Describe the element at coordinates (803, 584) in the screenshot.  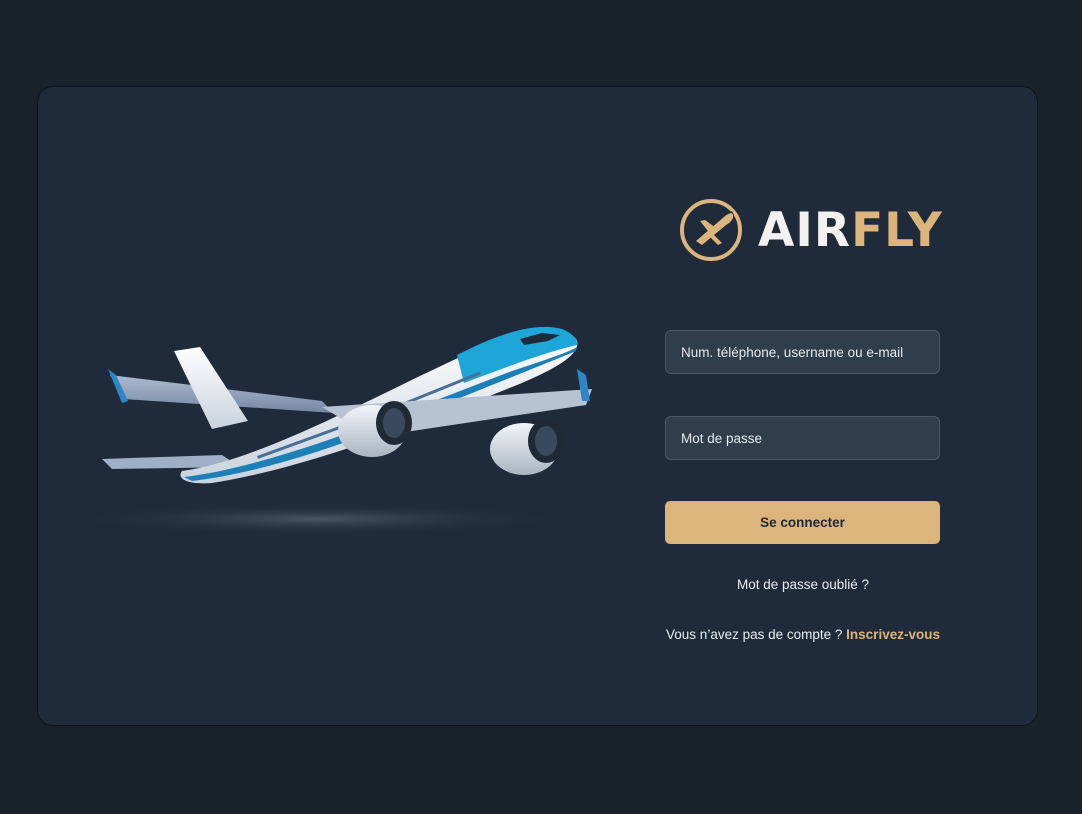
I see `forgot-password-link: Mot de passe oublié ?` at that location.